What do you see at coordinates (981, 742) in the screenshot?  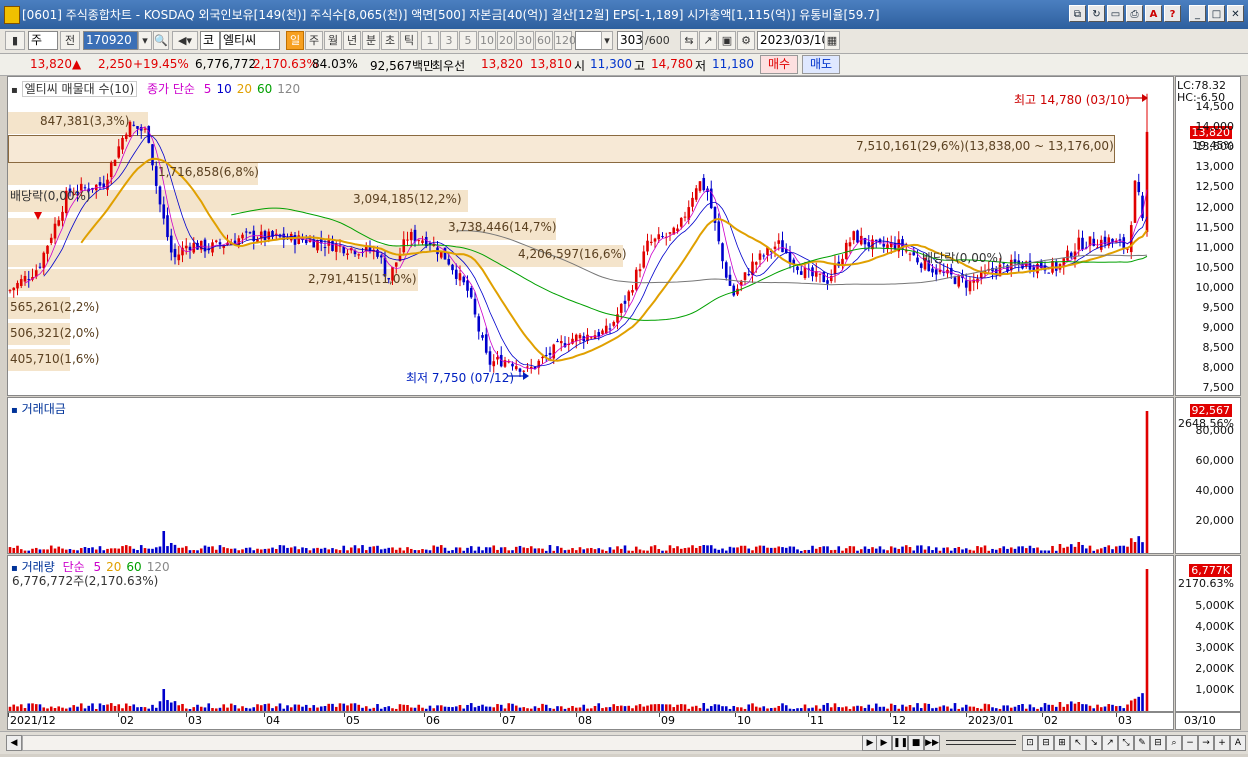 I see `zoom-slider` at bounding box center [981, 742].